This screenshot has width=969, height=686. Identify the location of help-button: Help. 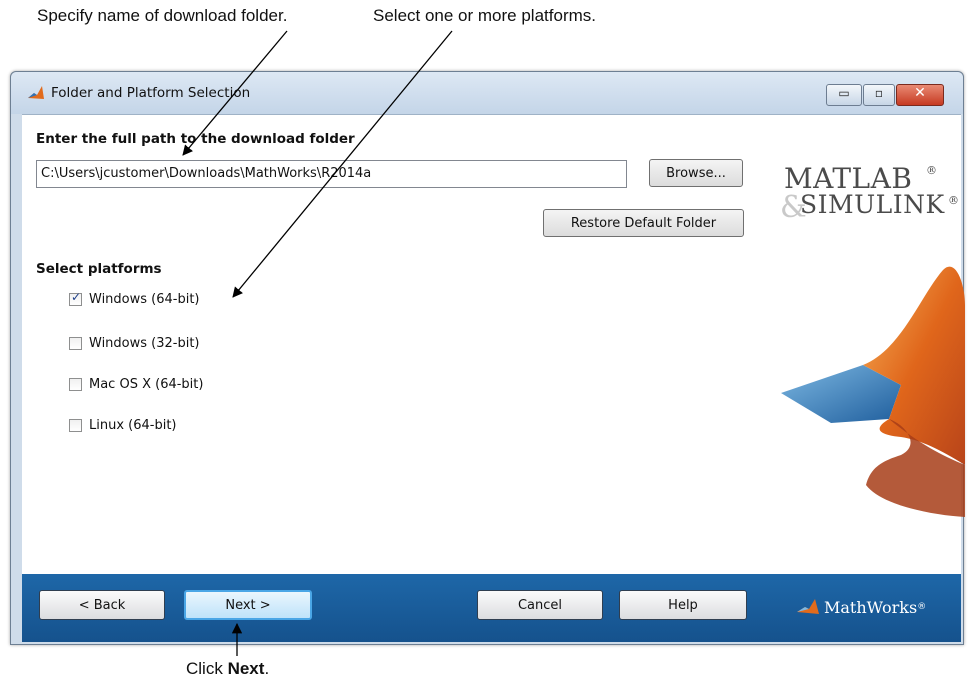
(683, 605).